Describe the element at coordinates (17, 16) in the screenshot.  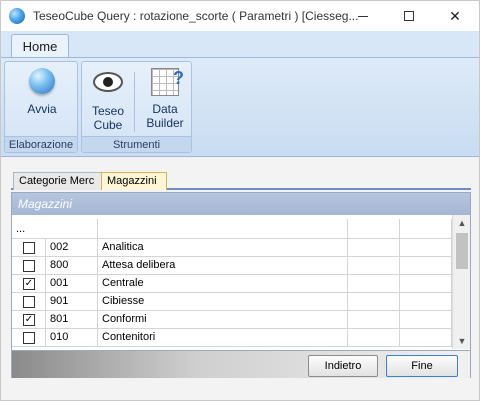
I see `app-icon` at that location.